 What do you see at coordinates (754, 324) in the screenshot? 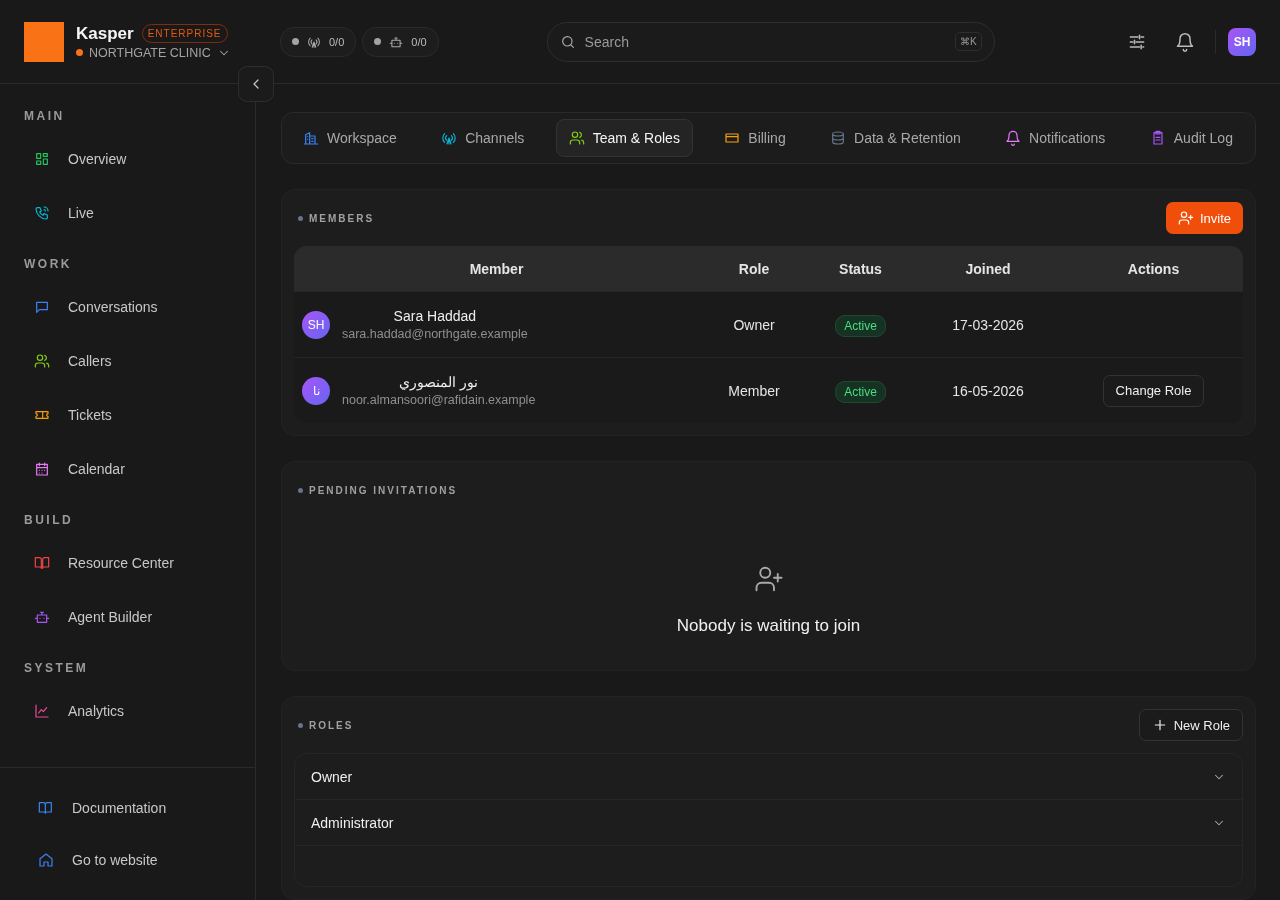
I see `role-text: Owner` at bounding box center [754, 324].